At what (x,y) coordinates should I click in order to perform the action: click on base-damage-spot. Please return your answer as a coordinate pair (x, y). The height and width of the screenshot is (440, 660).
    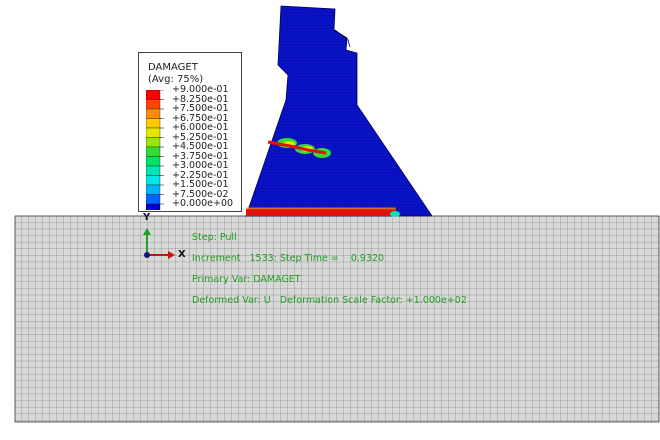
    Looking at the image, I should click on (395, 214).